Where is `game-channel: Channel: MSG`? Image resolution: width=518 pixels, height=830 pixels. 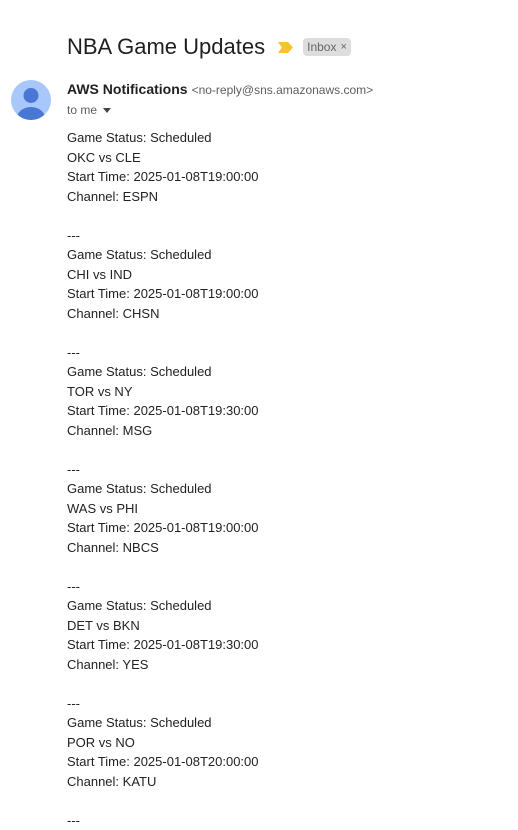
game-channel: Channel: MSG is located at coordinates (287, 431).